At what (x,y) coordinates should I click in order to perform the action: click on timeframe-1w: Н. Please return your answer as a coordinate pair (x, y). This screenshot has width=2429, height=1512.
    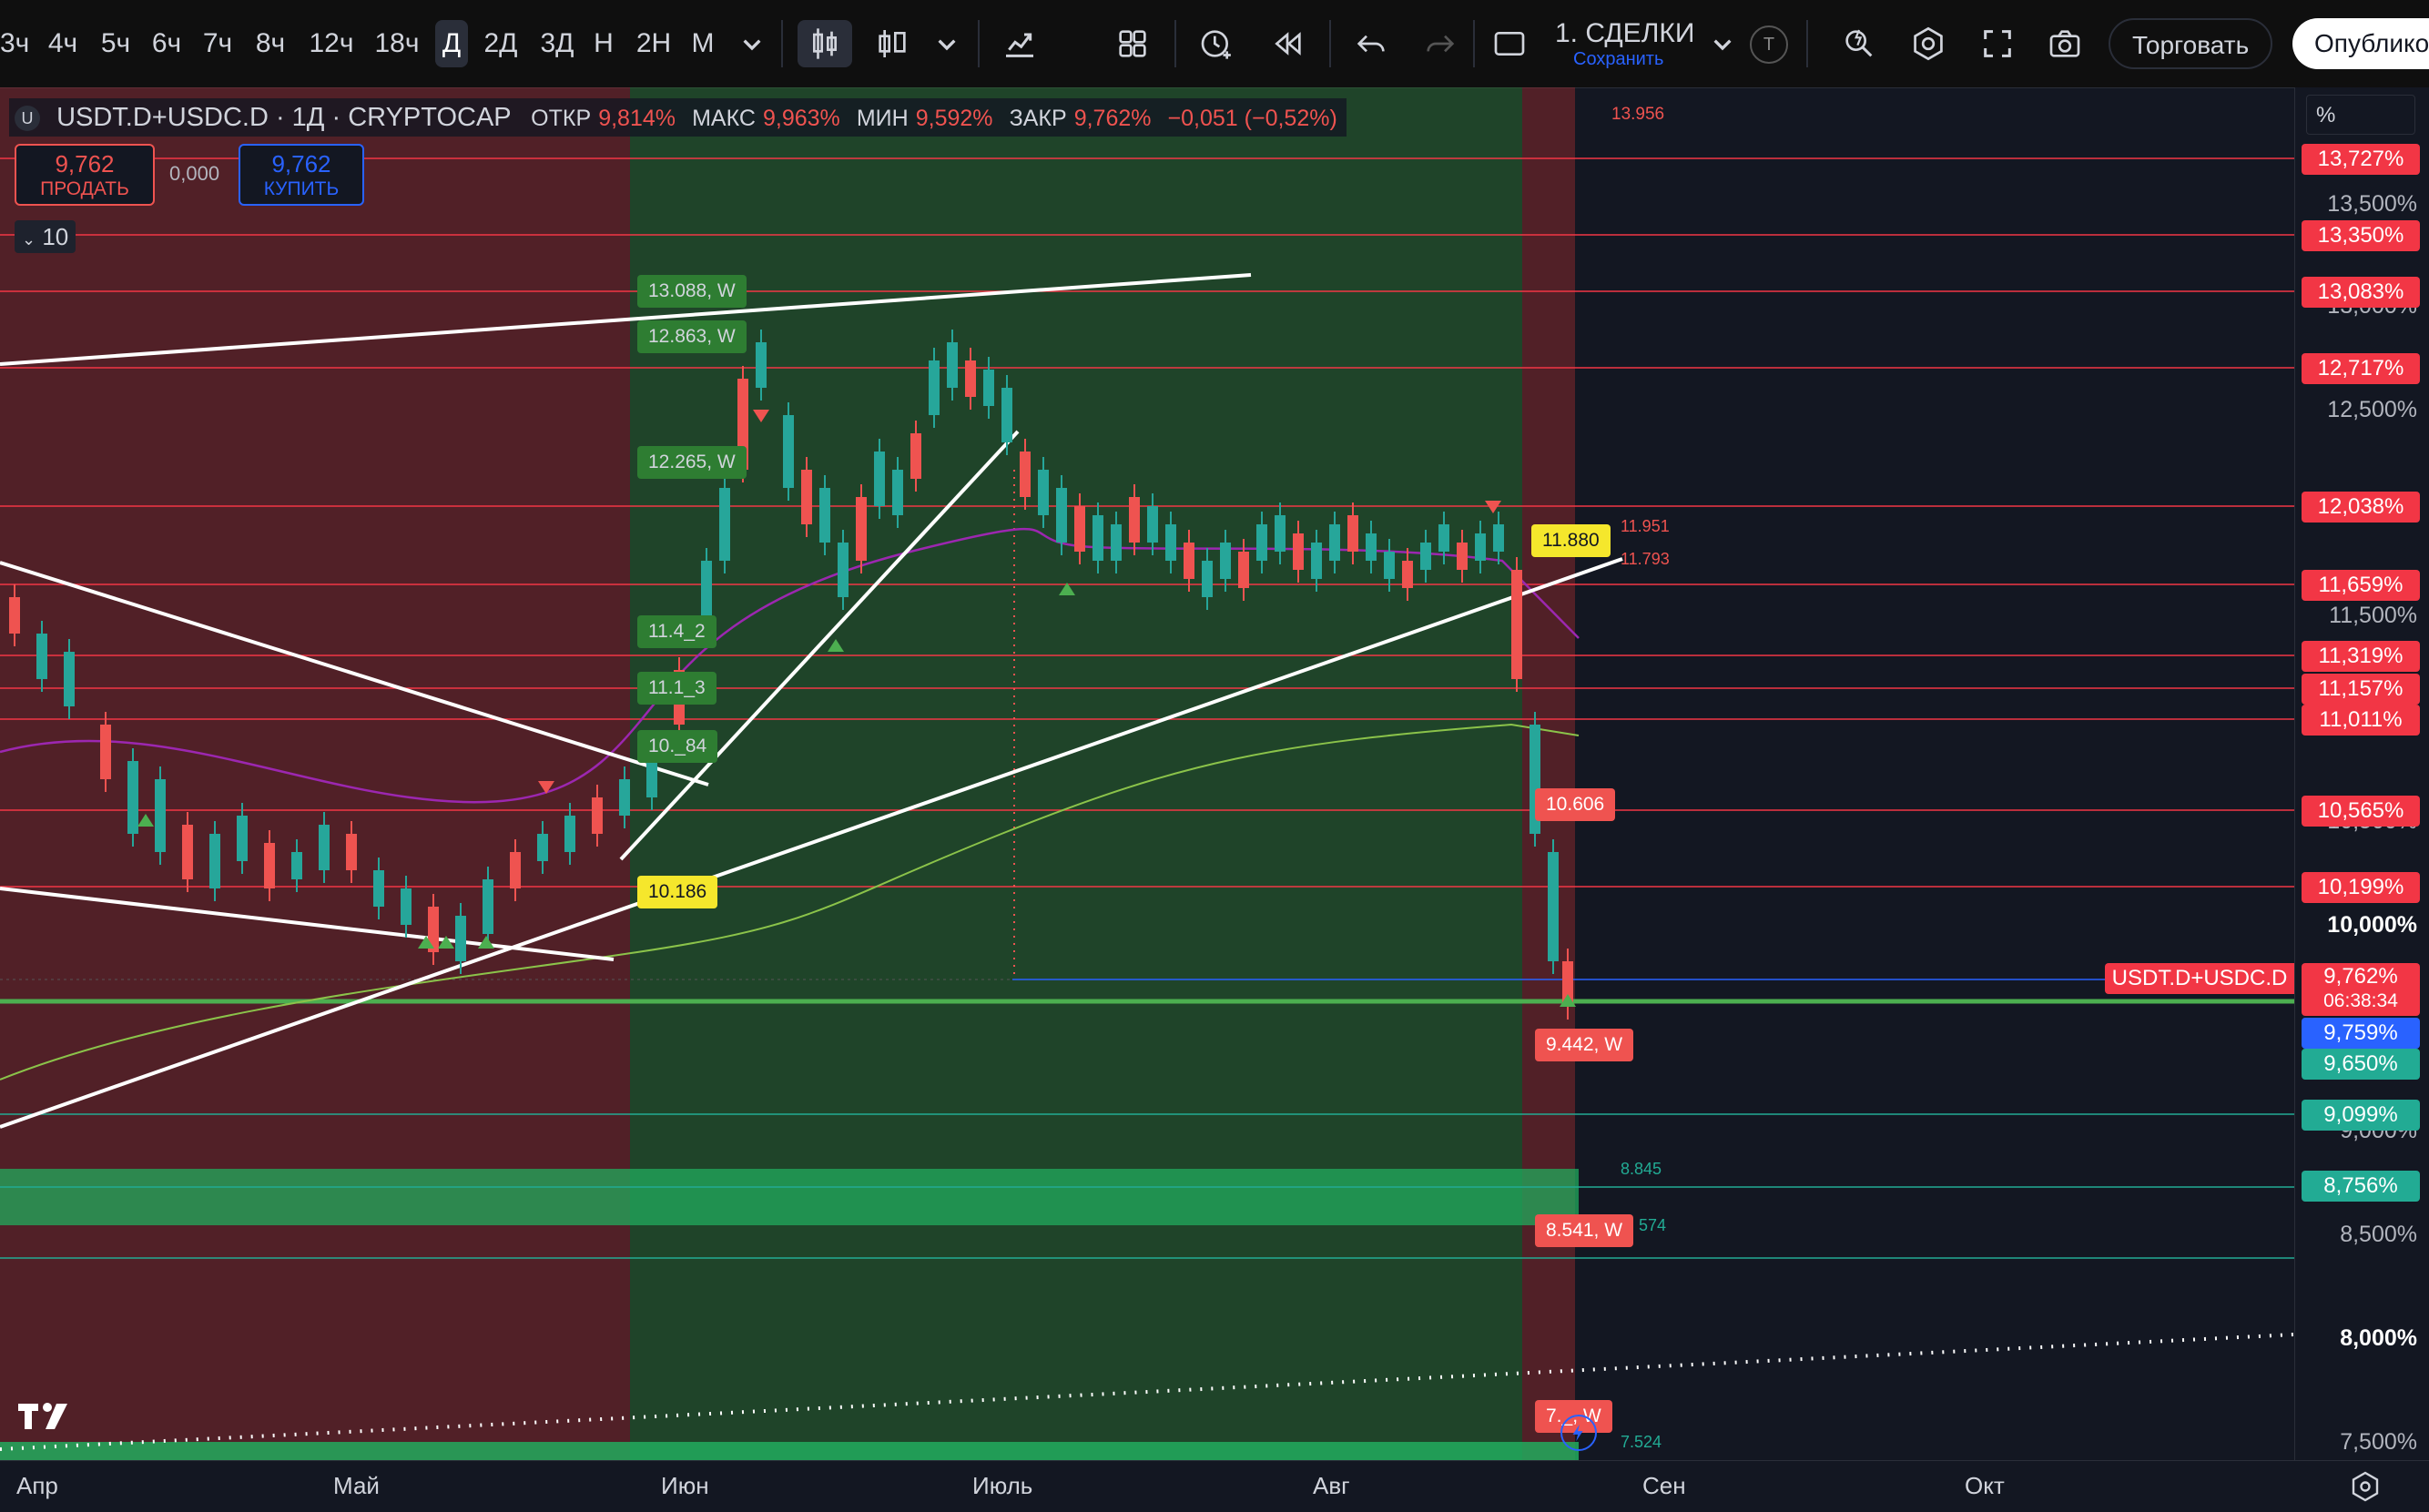
    Looking at the image, I should click on (603, 43).